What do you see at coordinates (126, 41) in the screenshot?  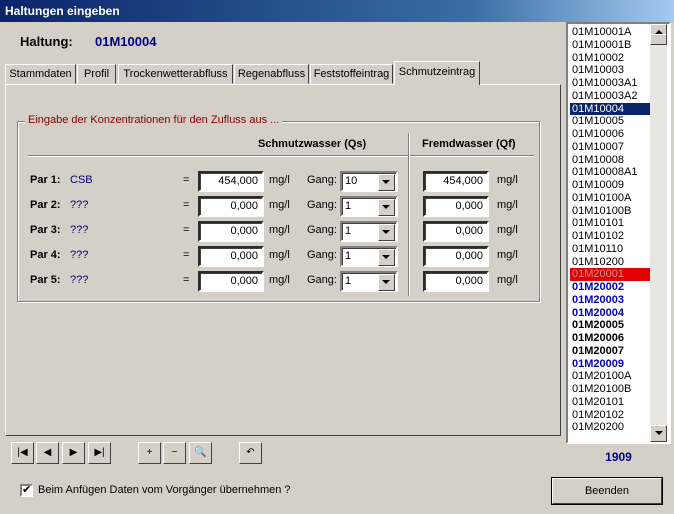 I see `haltung-value: 01M10004` at bounding box center [126, 41].